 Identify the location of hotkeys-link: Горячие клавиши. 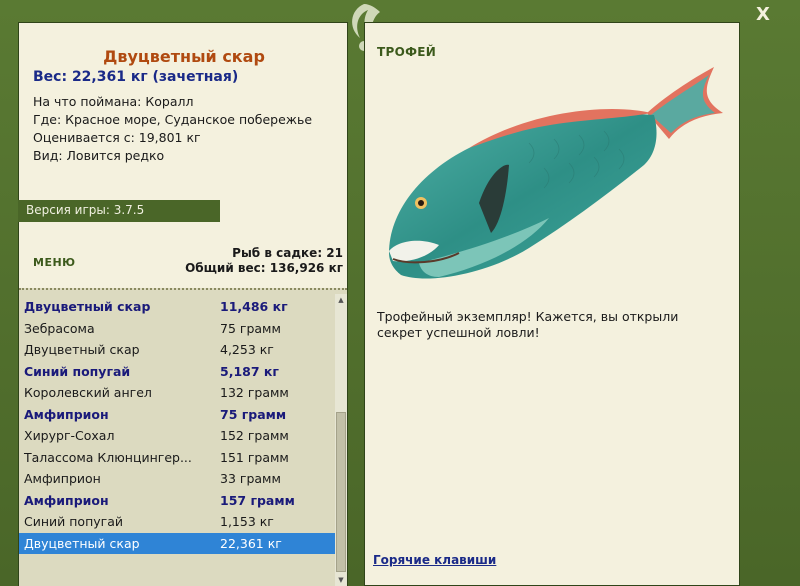
(434, 560).